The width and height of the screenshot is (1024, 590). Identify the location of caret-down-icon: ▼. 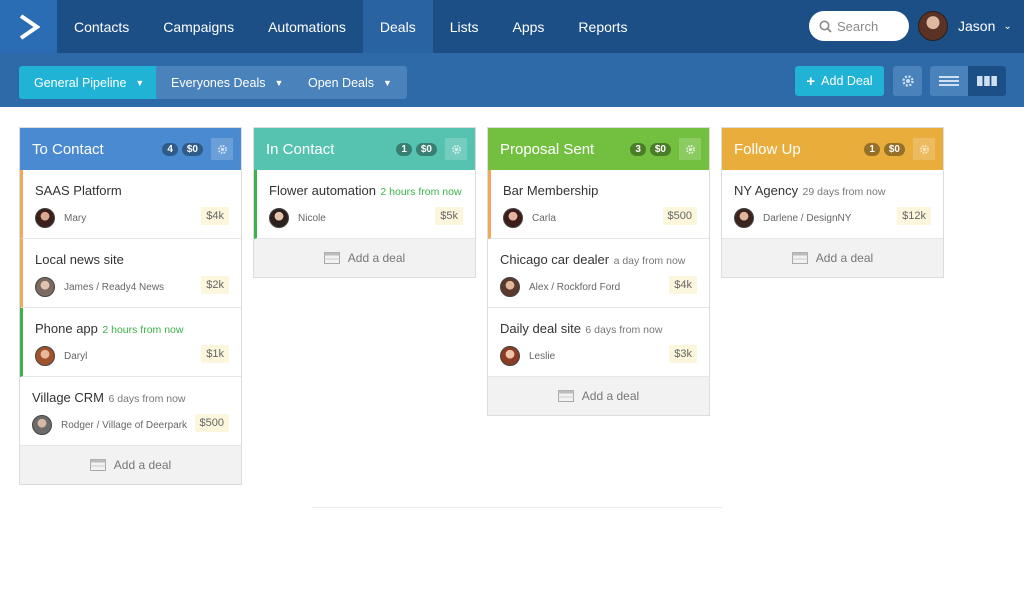
(279, 82).